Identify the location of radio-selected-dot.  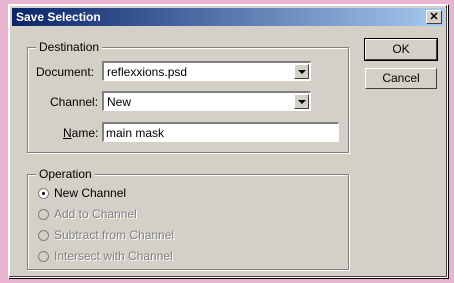
(43, 193).